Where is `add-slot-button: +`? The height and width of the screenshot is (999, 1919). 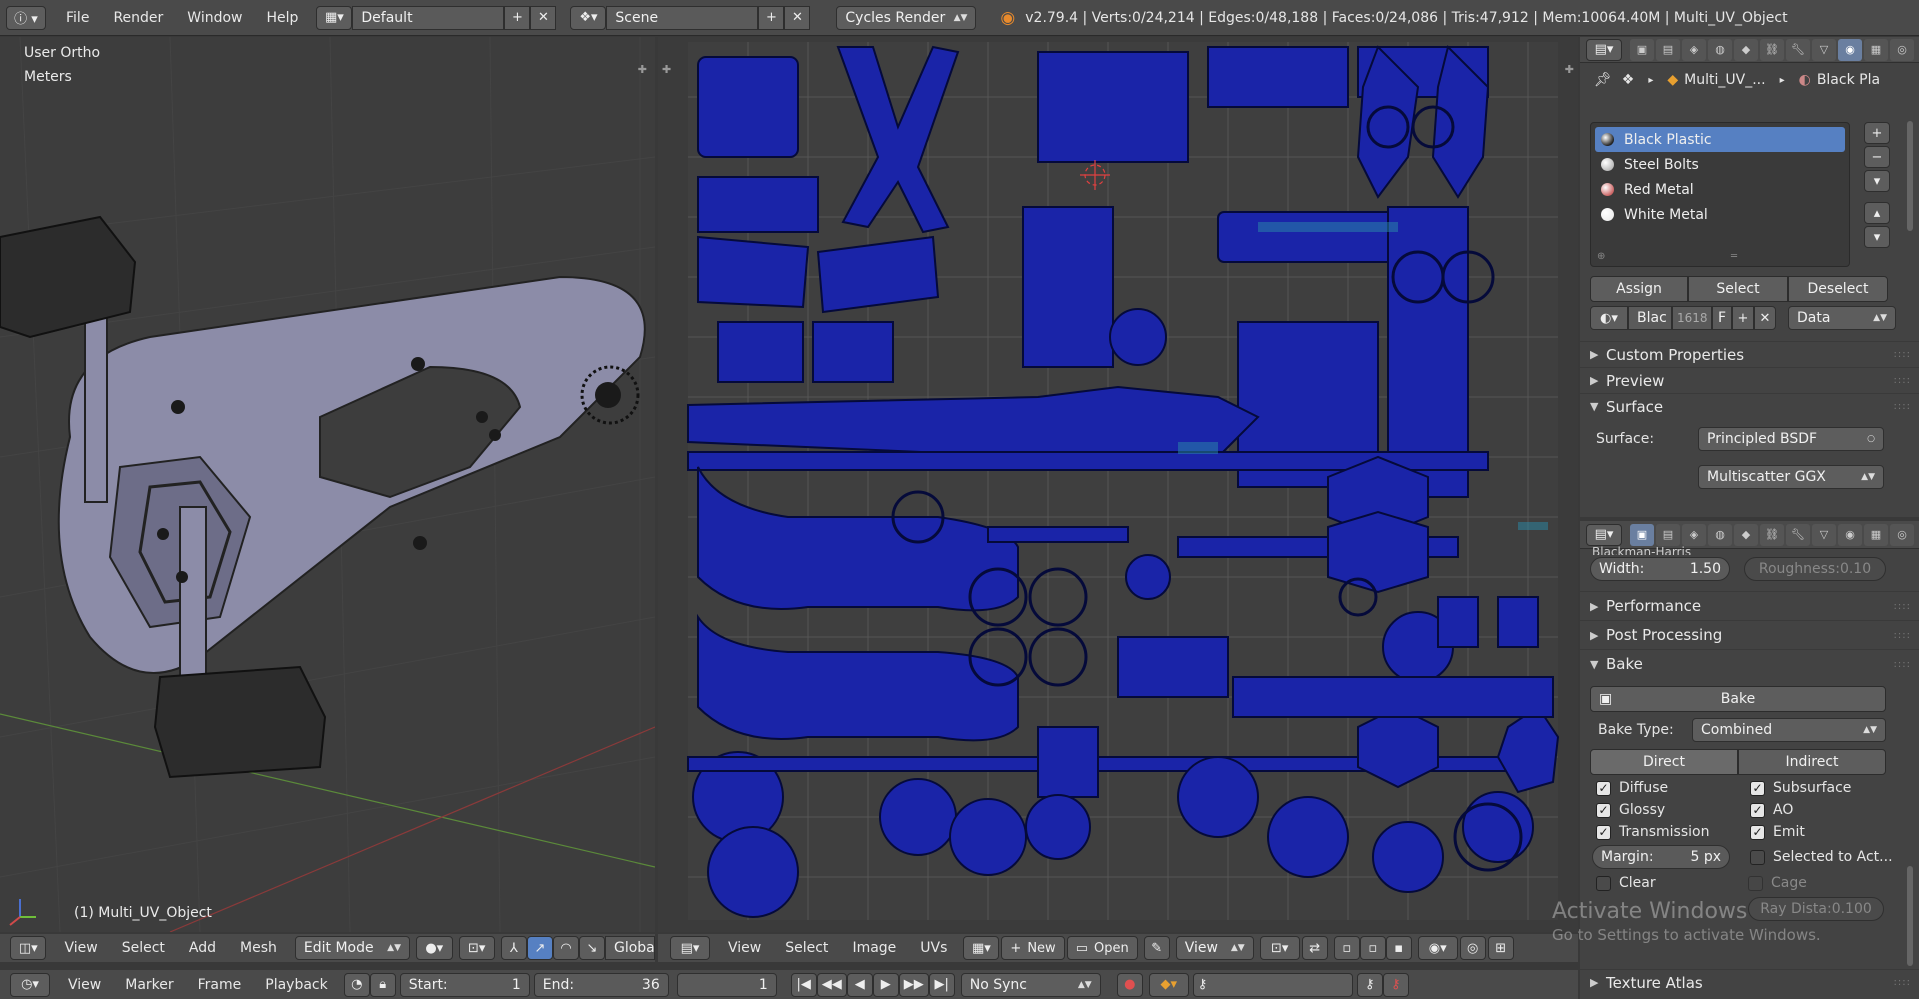
add-slot-button: + is located at coordinates (1877, 133).